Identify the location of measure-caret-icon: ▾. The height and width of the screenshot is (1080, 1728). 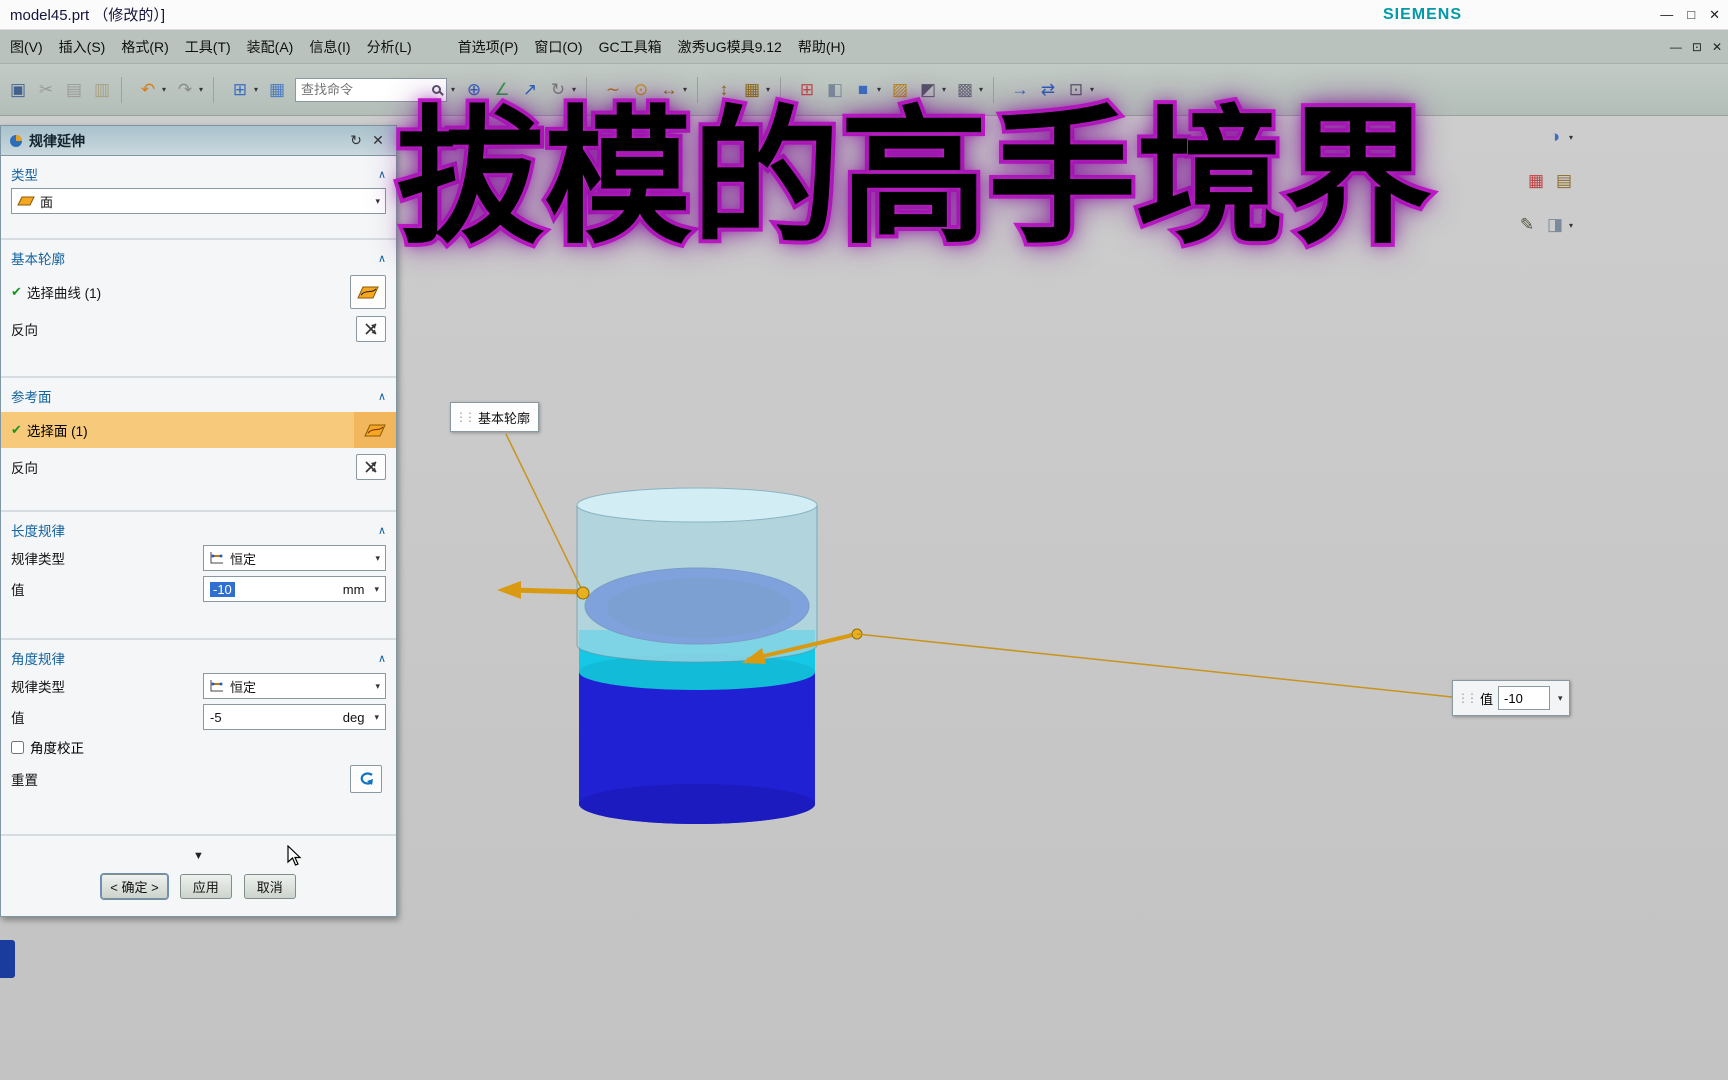
(687, 89).